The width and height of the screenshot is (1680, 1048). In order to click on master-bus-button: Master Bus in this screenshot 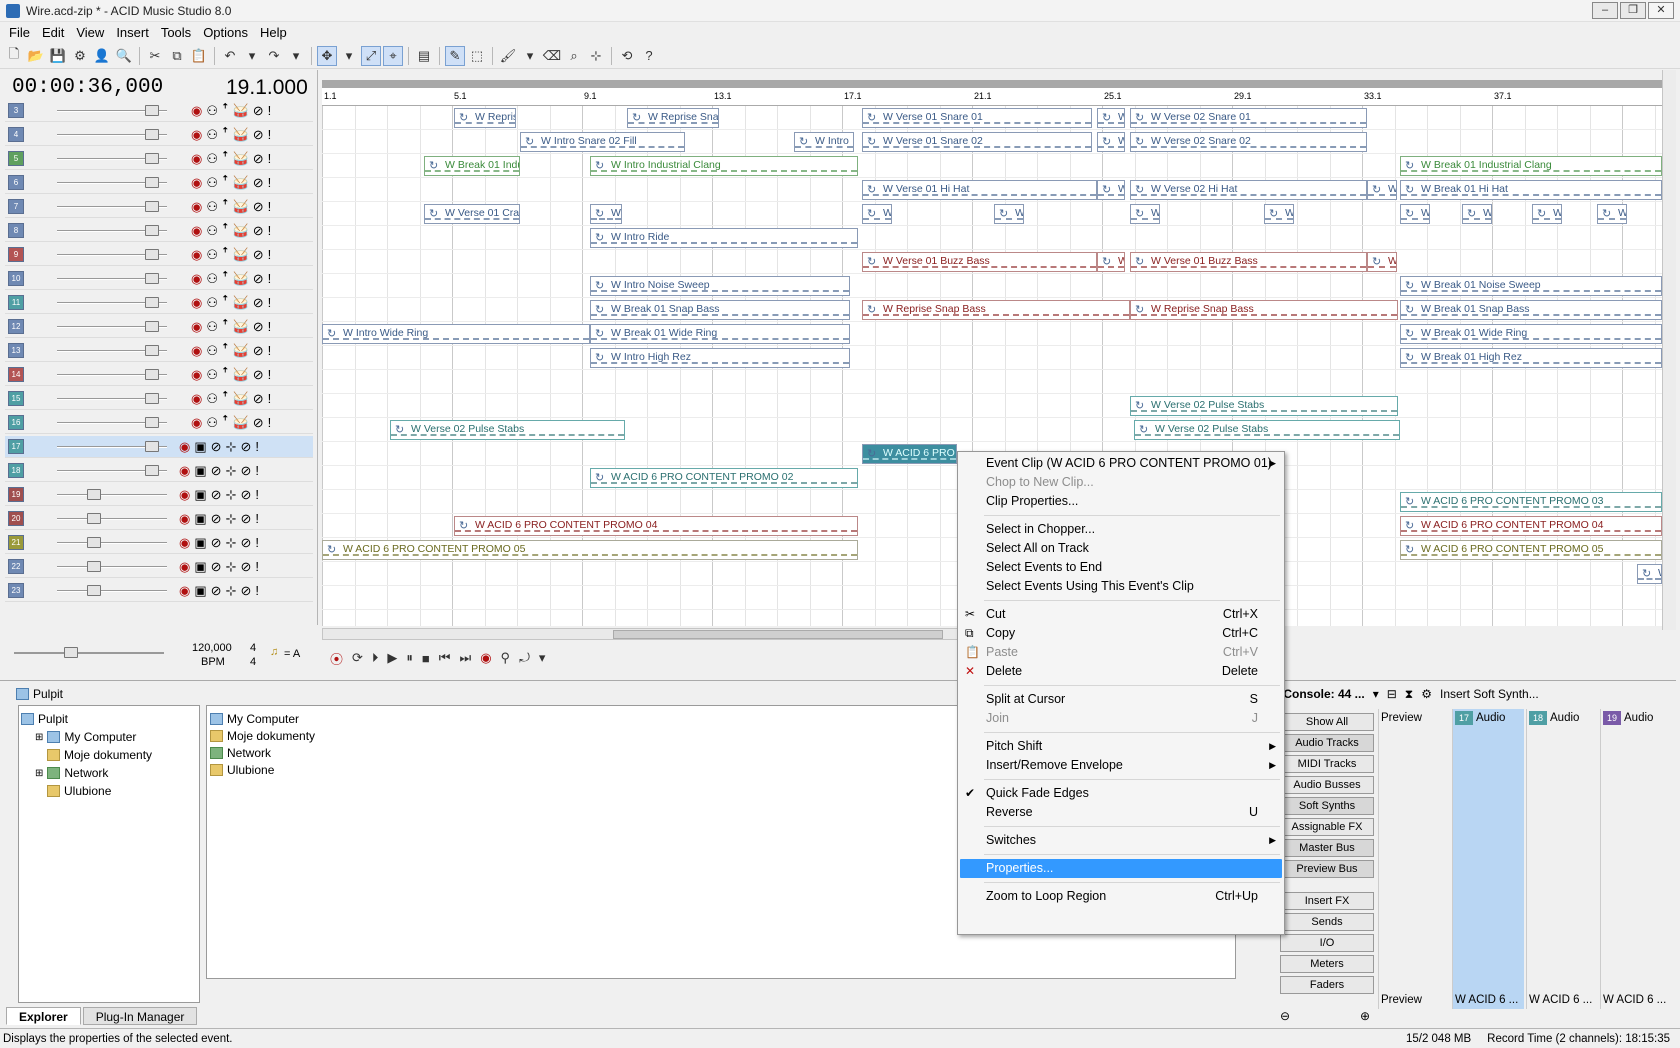, I will do `click(1327, 848)`.